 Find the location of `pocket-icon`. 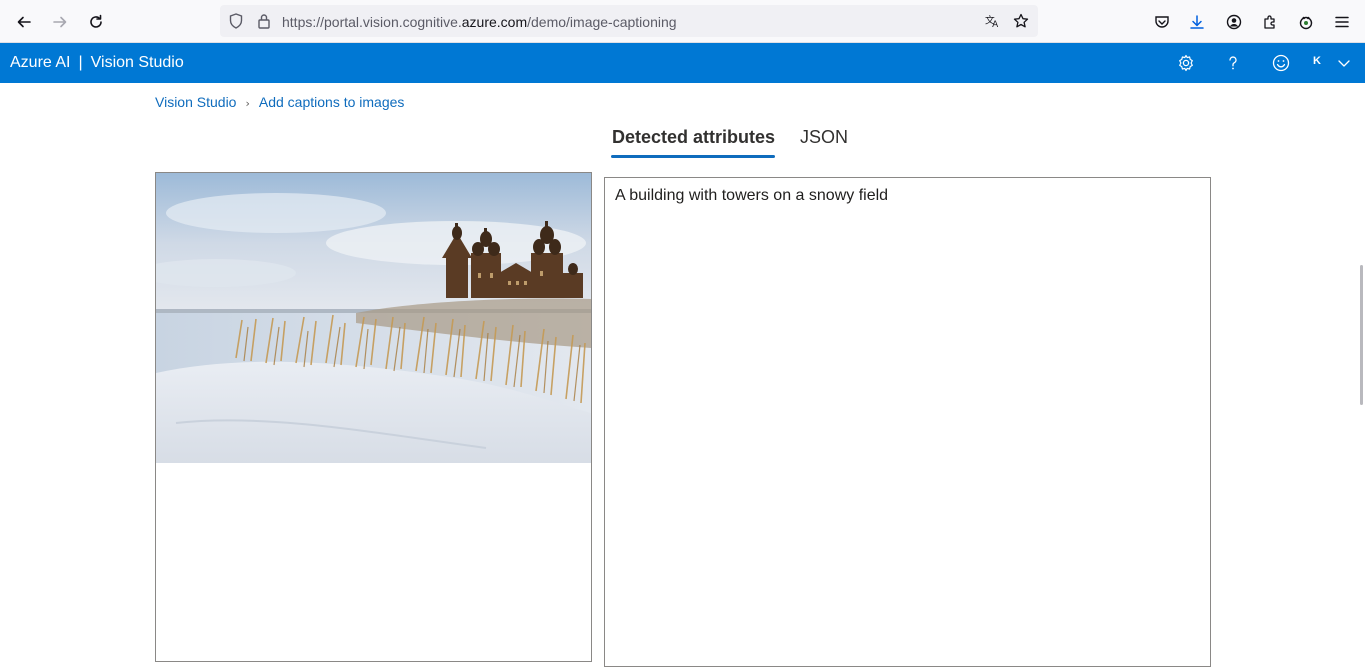

pocket-icon is located at coordinates (1162, 22).